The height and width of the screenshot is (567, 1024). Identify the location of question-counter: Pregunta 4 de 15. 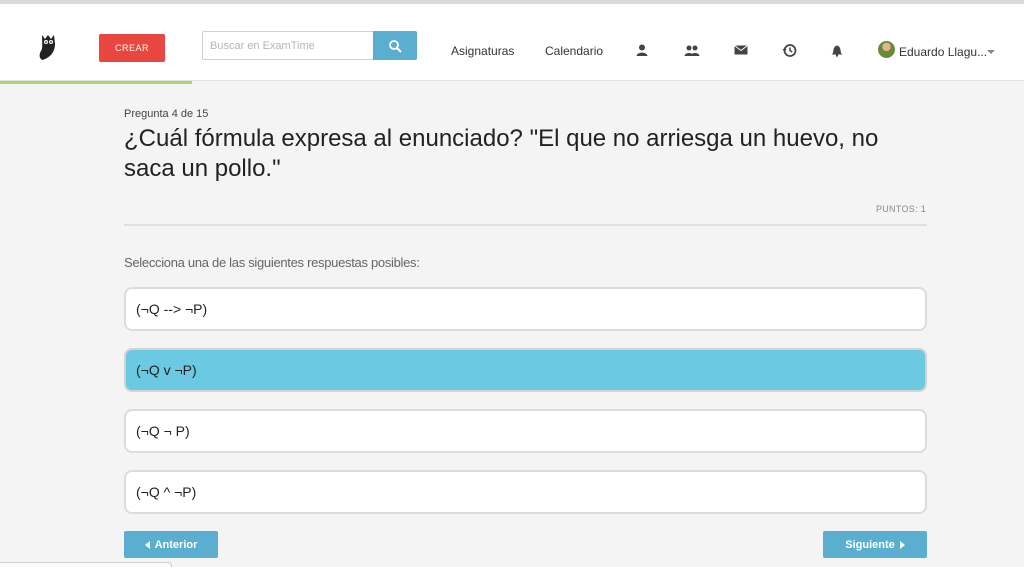
(166, 114).